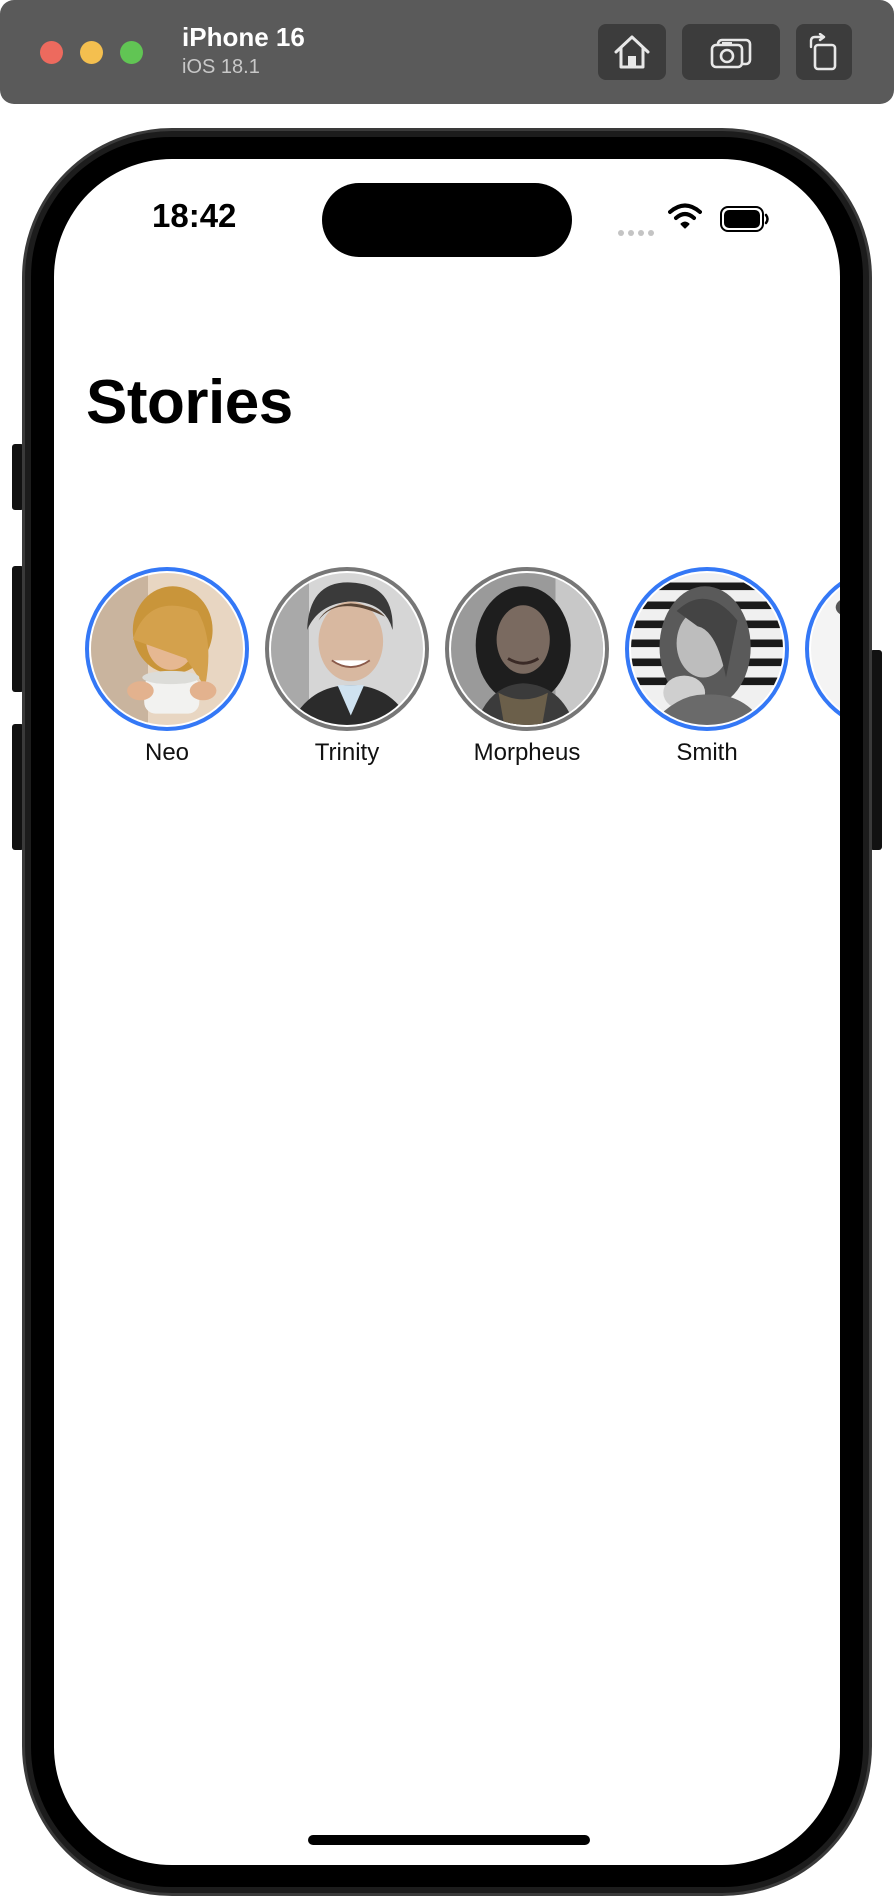 The height and width of the screenshot is (1900, 894). I want to click on device-name: iPhone 16, so click(243, 37).